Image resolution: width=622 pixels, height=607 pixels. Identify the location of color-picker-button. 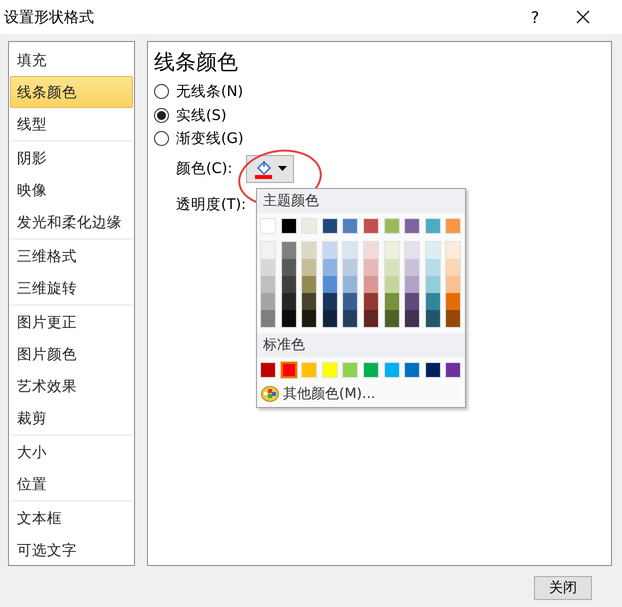
(270, 168).